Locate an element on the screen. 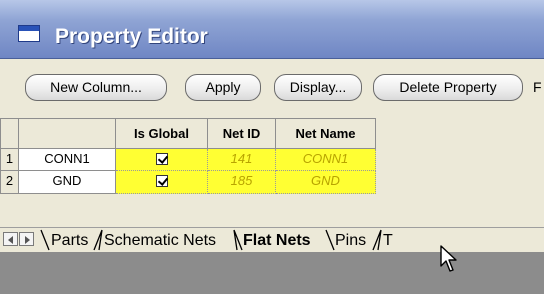 This screenshot has width=544, height=294. delete-property-button: Delete Property is located at coordinates (448, 87).